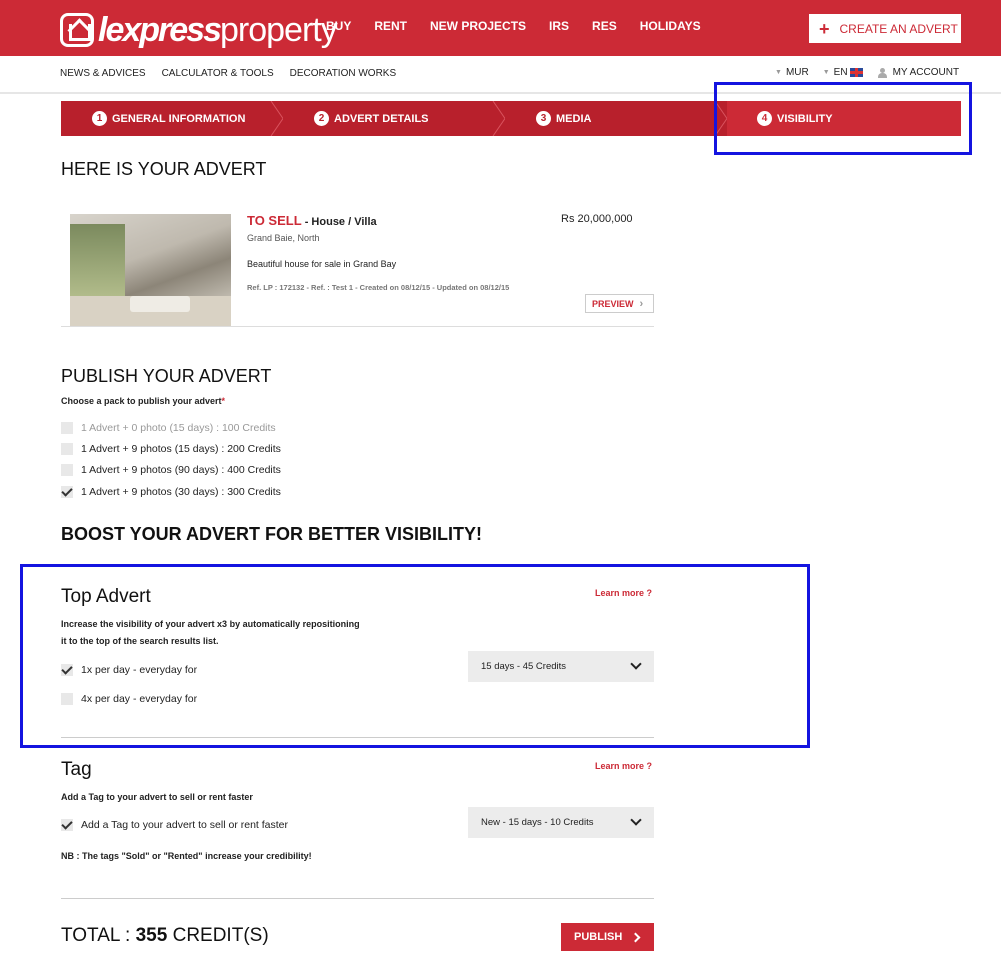 This screenshot has height=974, width=1001. I want to click on top-advert-option-1x: 1x per day - everyday for, so click(129, 670).